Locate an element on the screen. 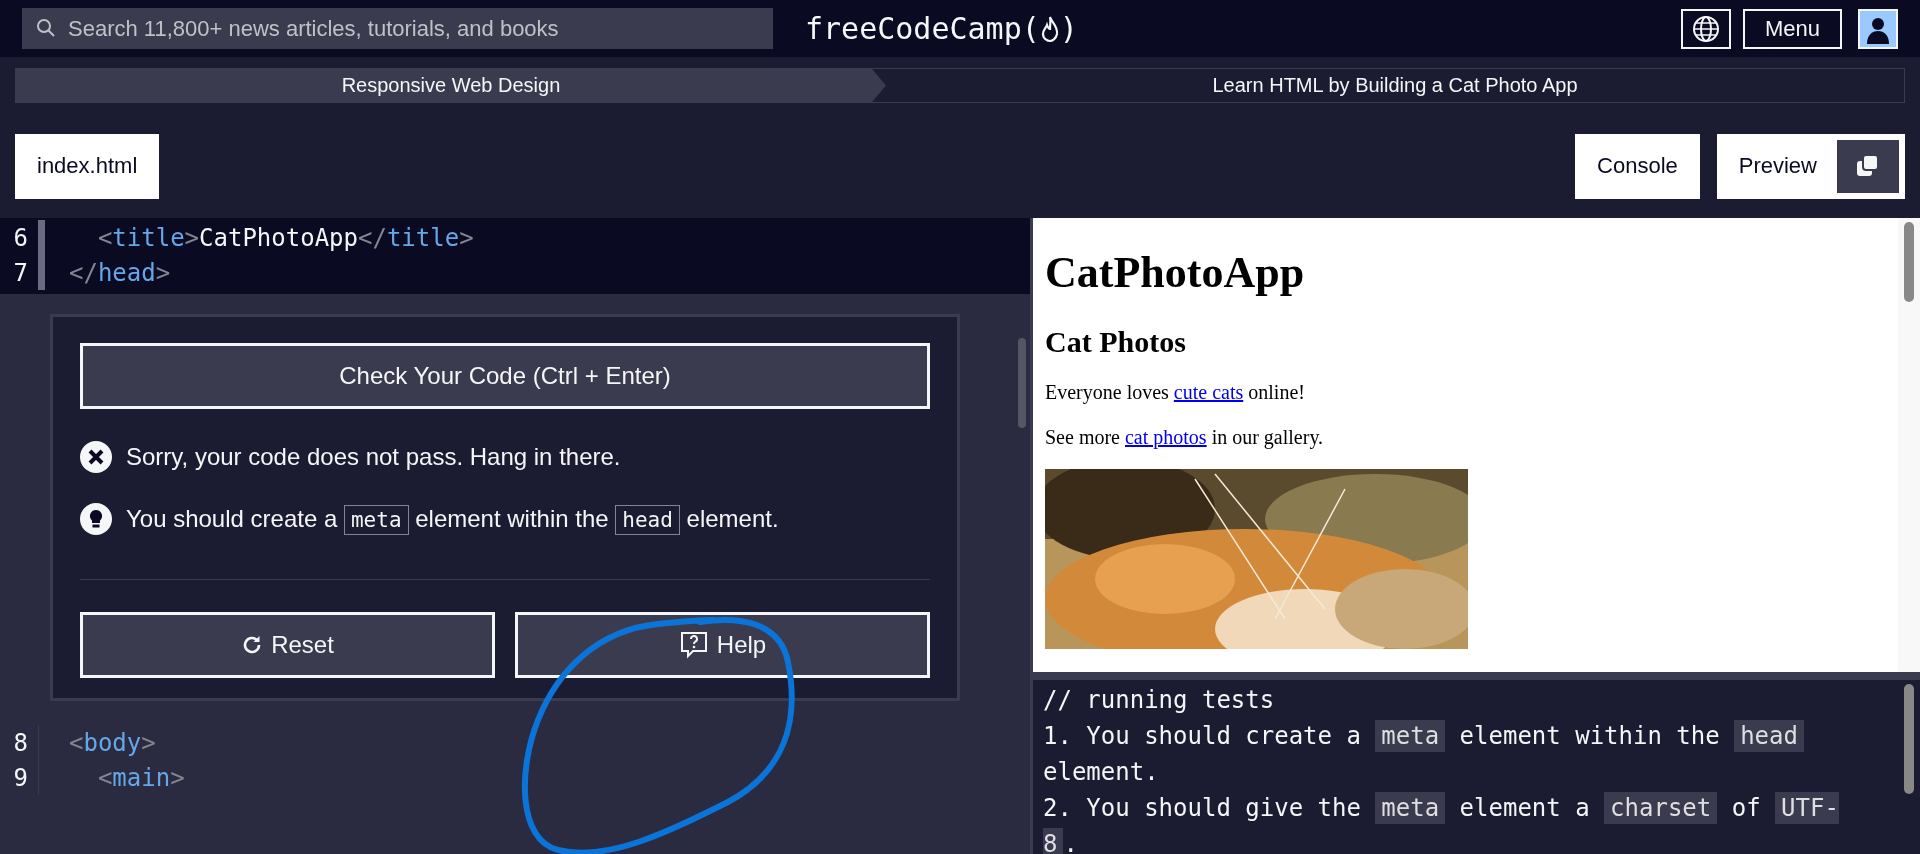  logo-text: freeCodeCamp( is located at coordinates (922, 28).